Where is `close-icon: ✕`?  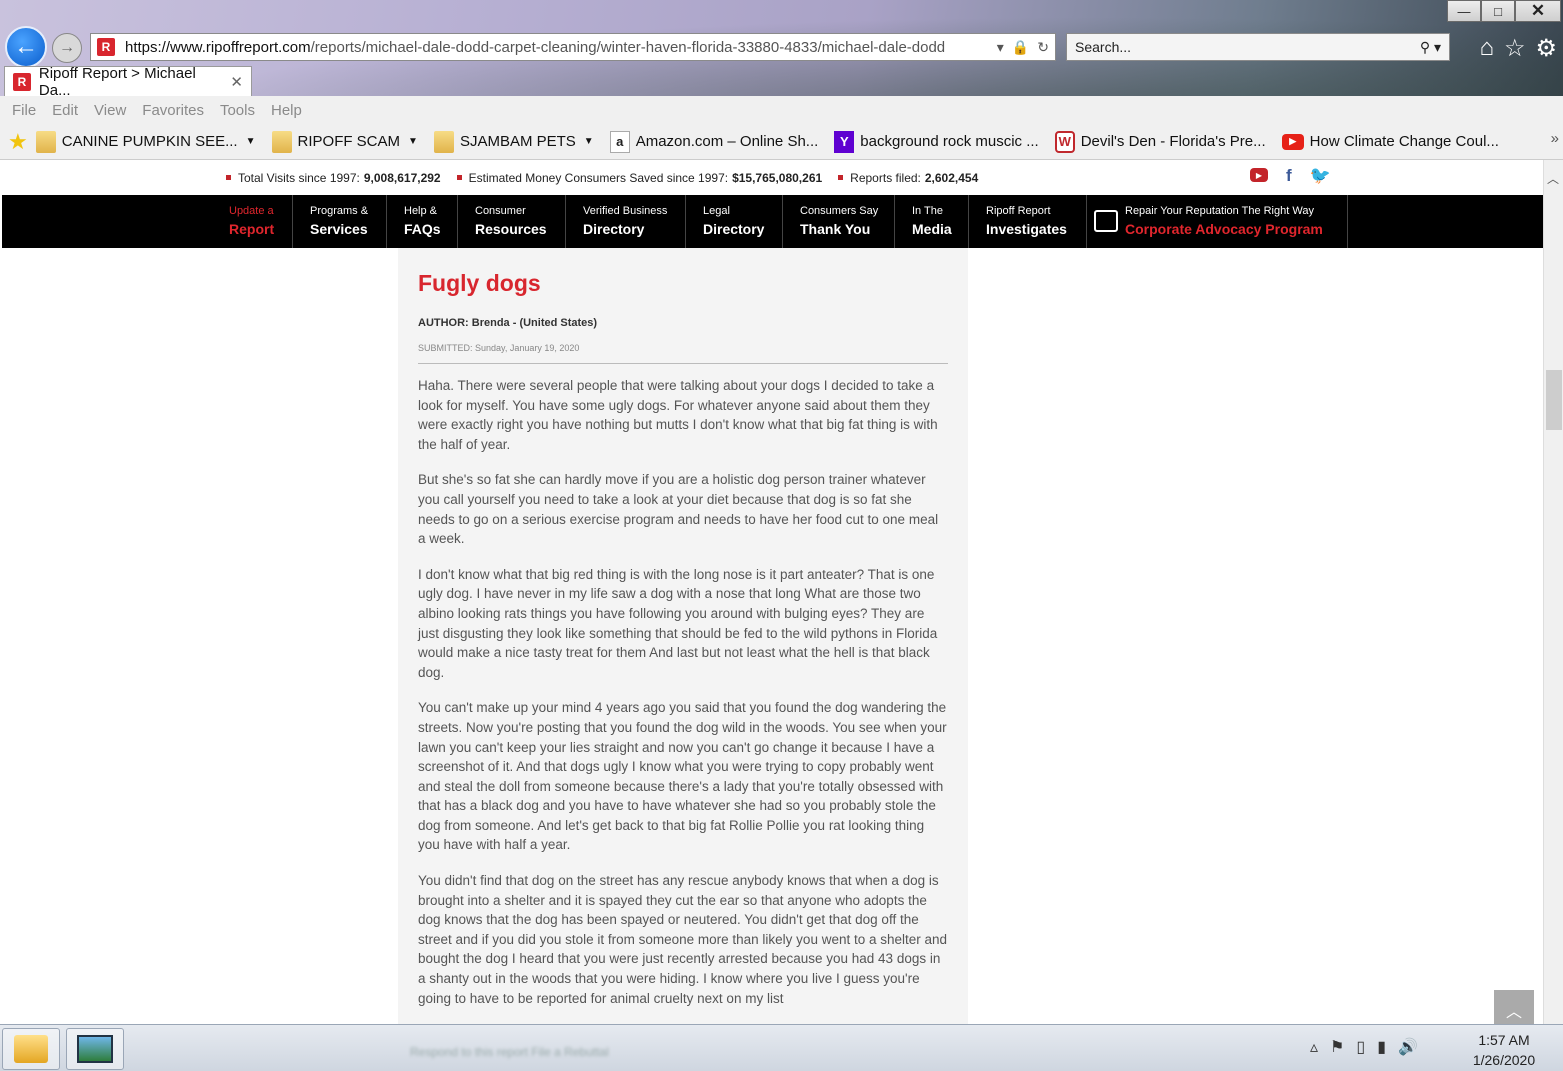
close-icon: ✕ is located at coordinates (236, 82).